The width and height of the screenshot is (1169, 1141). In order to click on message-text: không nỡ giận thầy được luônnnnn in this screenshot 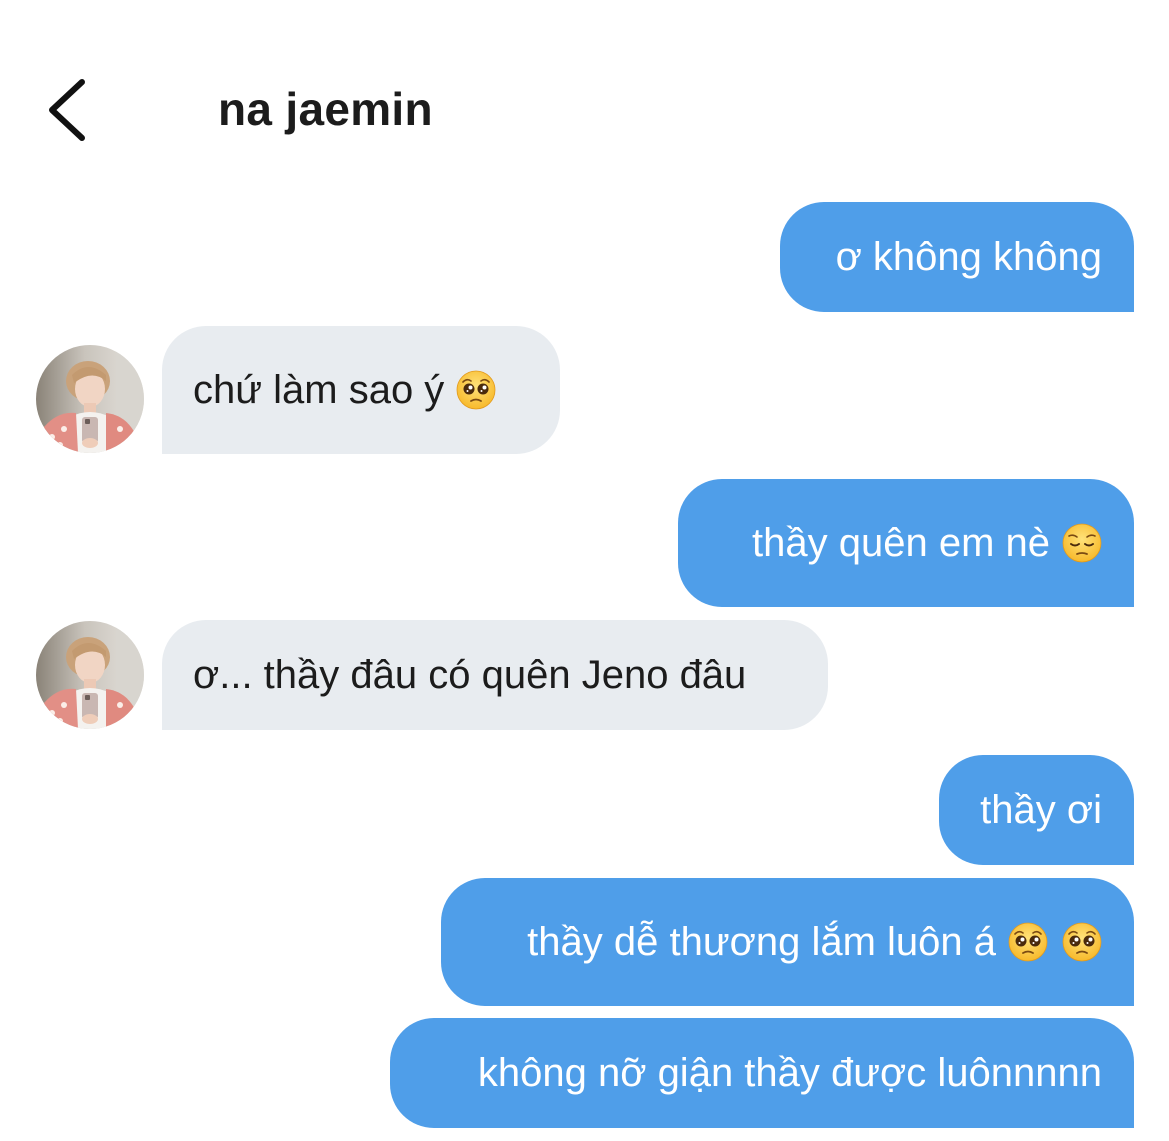, I will do `click(789, 1073)`.